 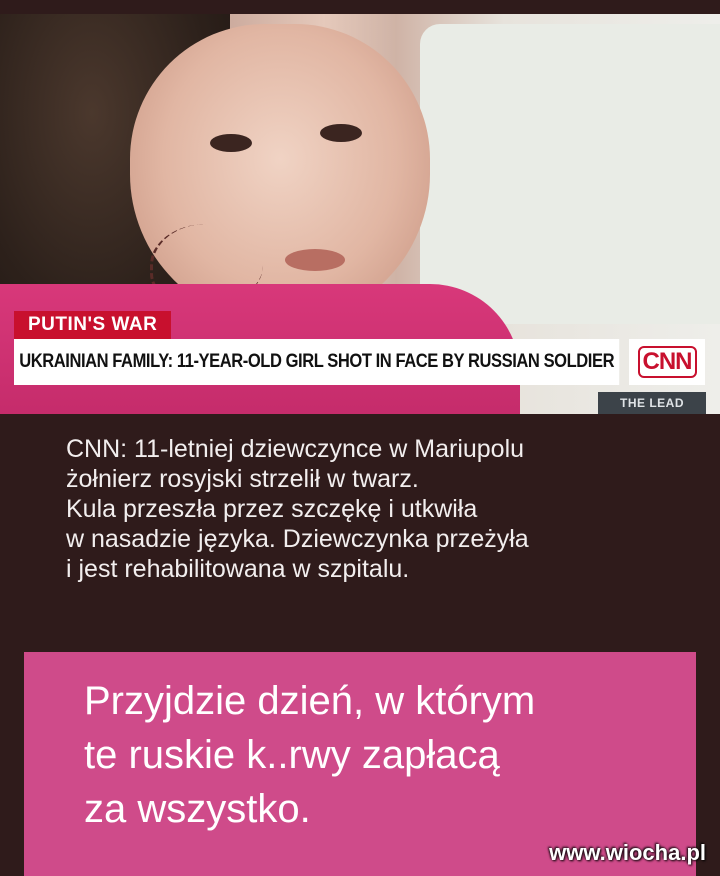 I want to click on caption-line: i jest rehabilitowana w szpitalu., so click(x=238, y=569).